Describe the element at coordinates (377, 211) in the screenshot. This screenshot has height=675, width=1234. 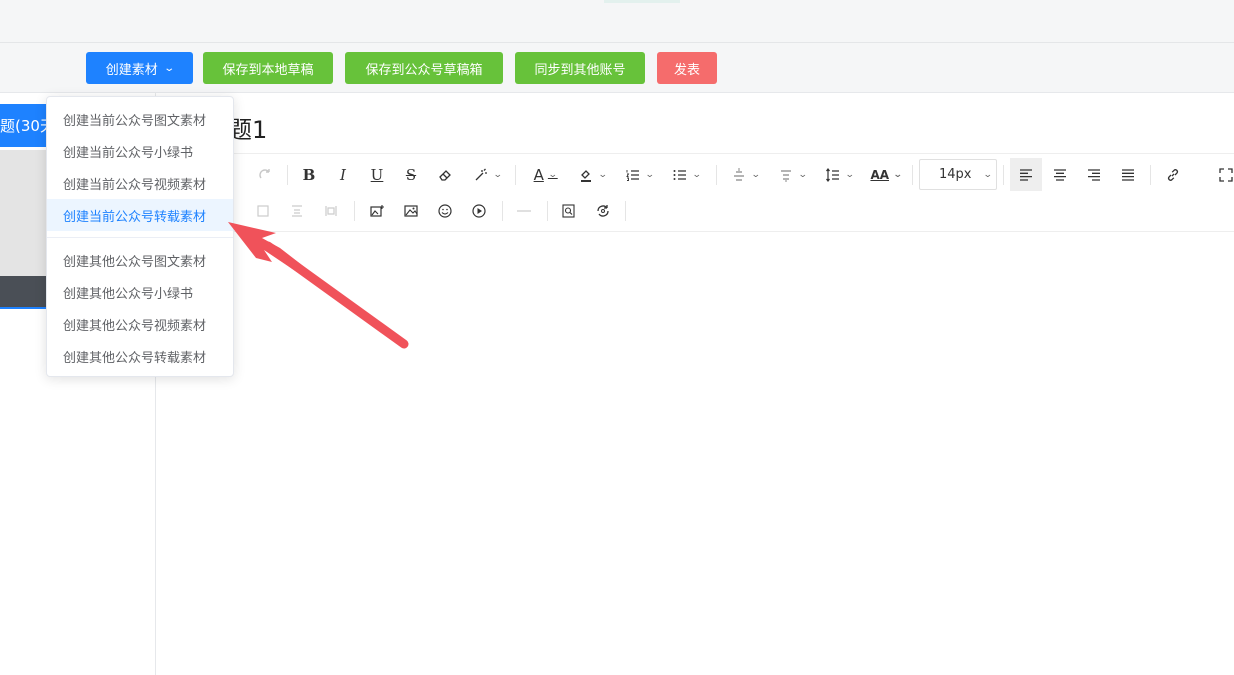
I see `image-upload-icon` at that location.